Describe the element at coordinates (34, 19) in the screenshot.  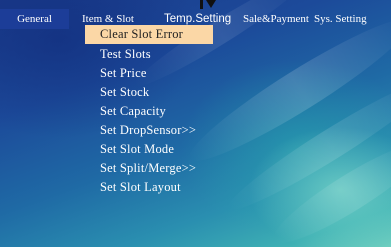
I see `menu-general: General` at that location.